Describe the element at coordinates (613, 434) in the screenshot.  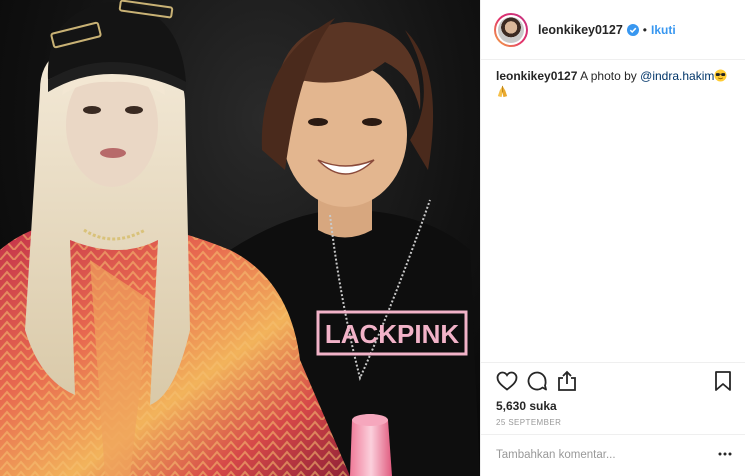
I see `comment-divider` at that location.